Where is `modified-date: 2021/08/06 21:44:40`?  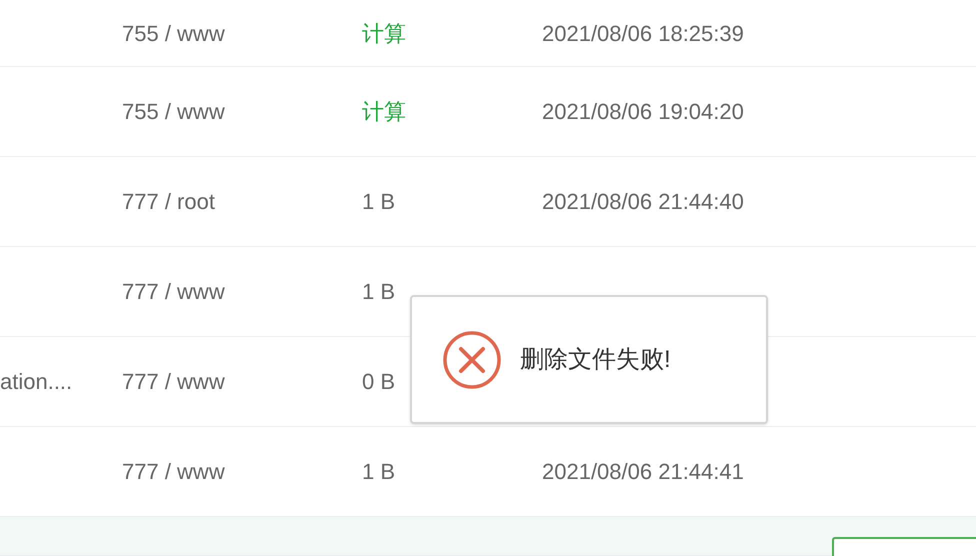 modified-date: 2021/08/06 21:44:40 is located at coordinates (643, 201).